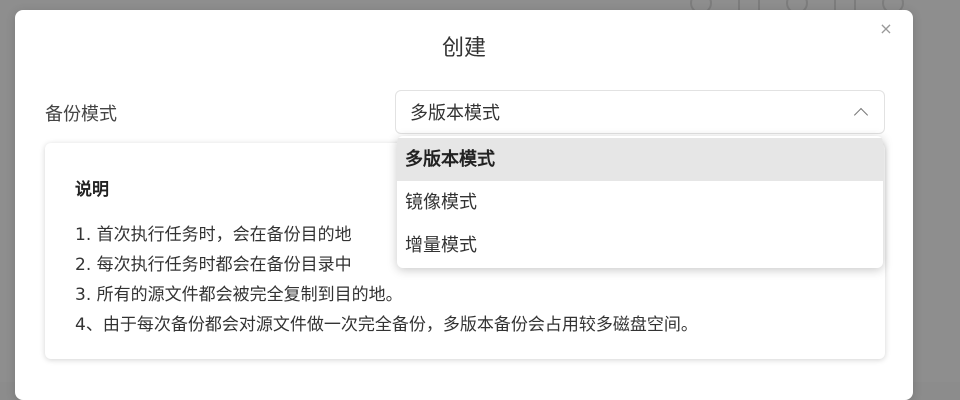 This screenshot has width=960, height=400. I want to click on option-incremental: 增量模式, so click(640, 245).